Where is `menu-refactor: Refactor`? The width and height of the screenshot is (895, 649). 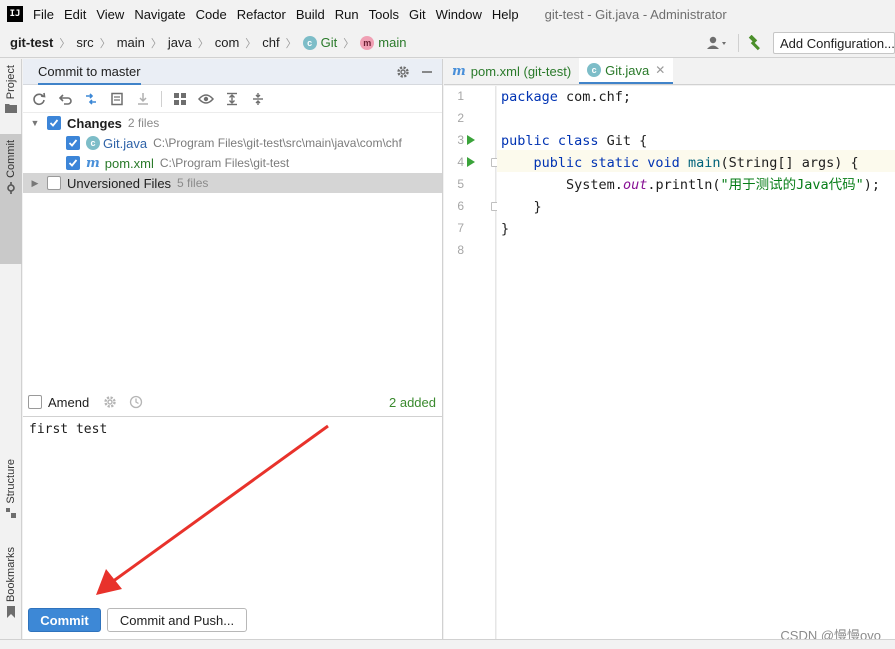
menu-refactor: Refactor is located at coordinates (261, 14).